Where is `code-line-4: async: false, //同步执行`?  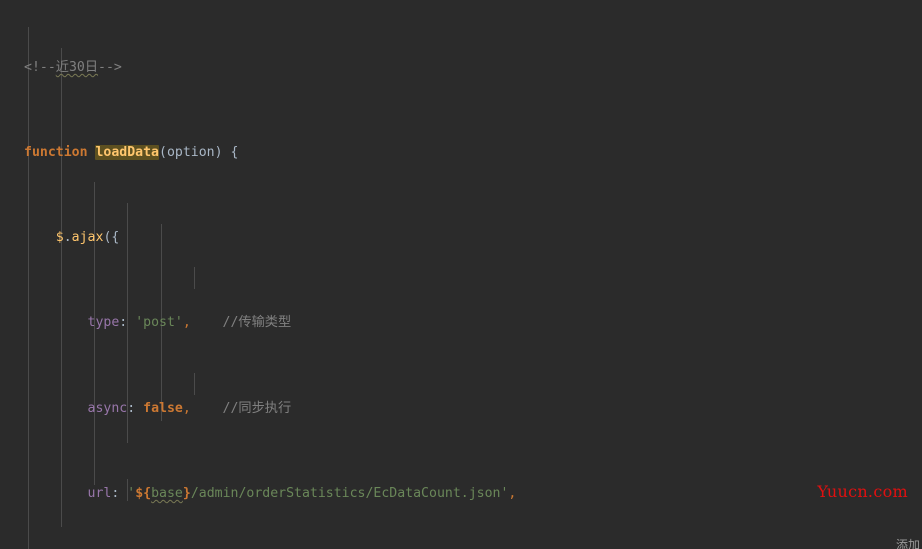
code-line-4: async: false, //同步执行 is located at coordinates (461, 408).